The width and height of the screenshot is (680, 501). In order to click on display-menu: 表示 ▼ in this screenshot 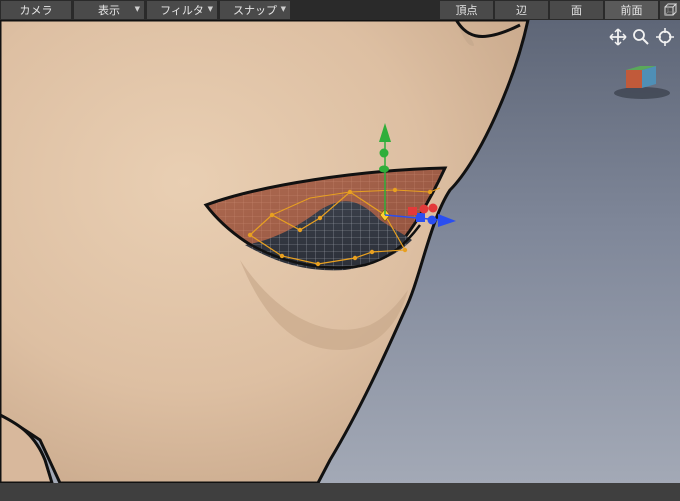, I will do `click(109, 10)`.